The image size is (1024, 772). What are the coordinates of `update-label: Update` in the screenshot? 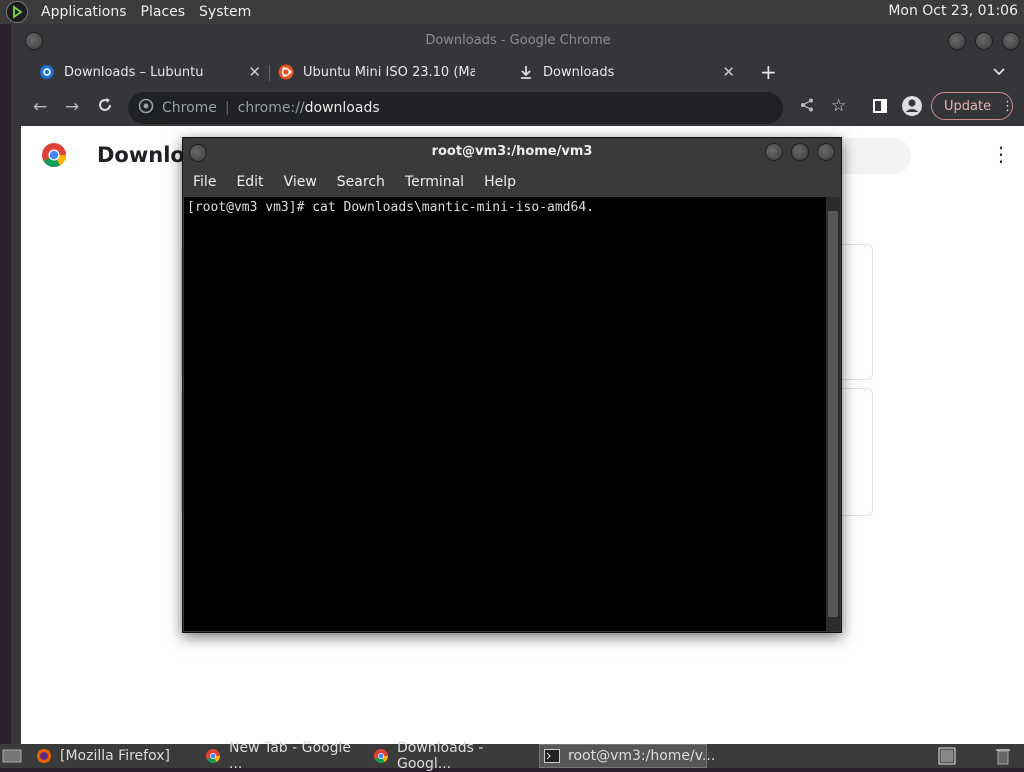 It's located at (968, 106).